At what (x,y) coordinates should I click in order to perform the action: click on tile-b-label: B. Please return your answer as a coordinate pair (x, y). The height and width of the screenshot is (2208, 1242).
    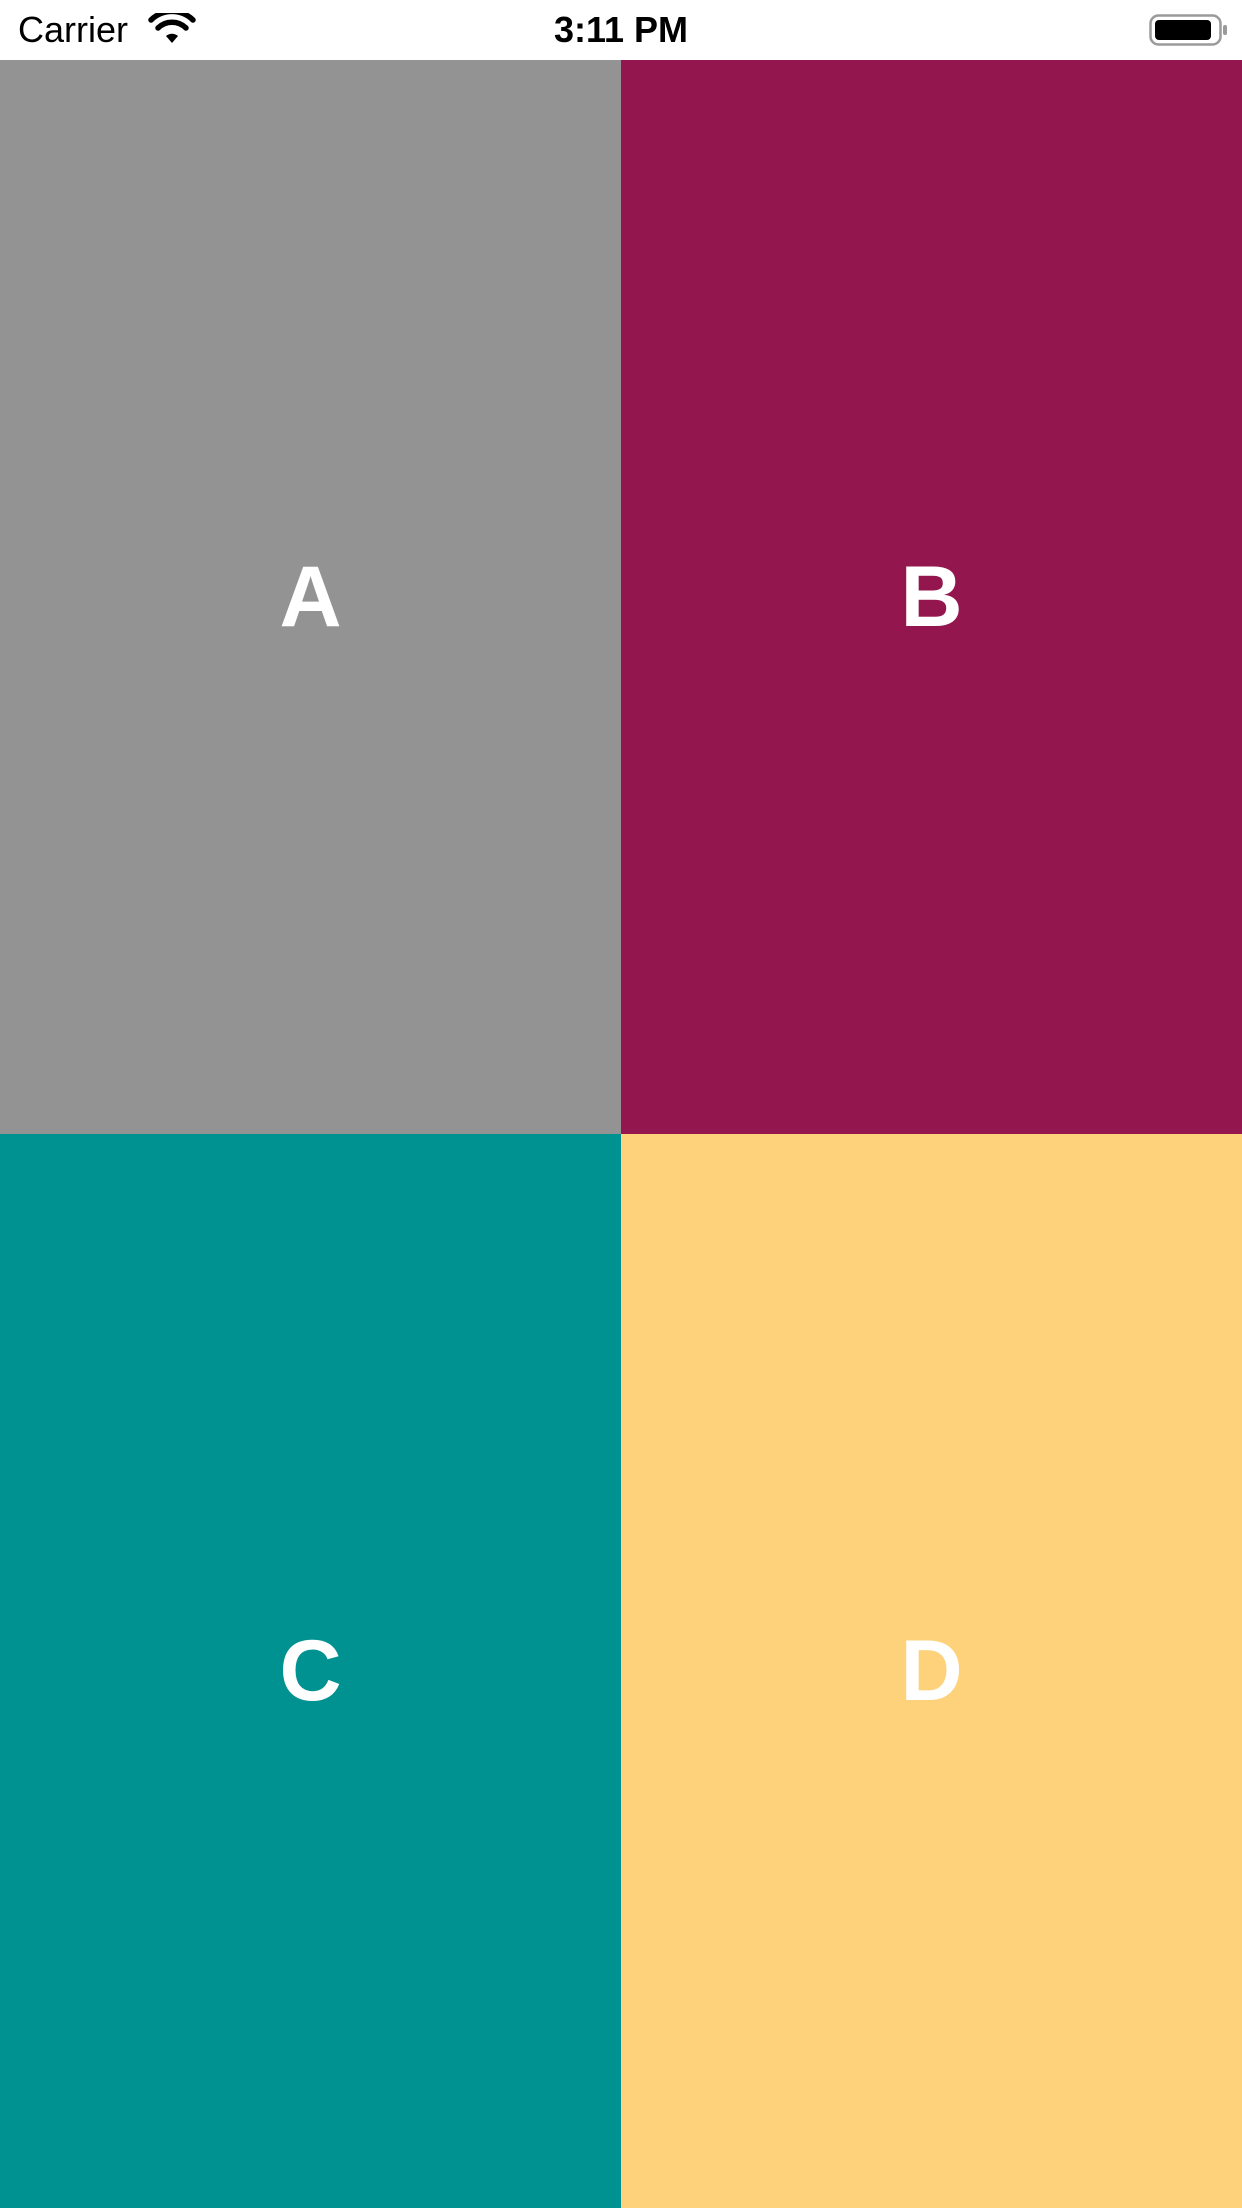
    Looking at the image, I should click on (931, 597).